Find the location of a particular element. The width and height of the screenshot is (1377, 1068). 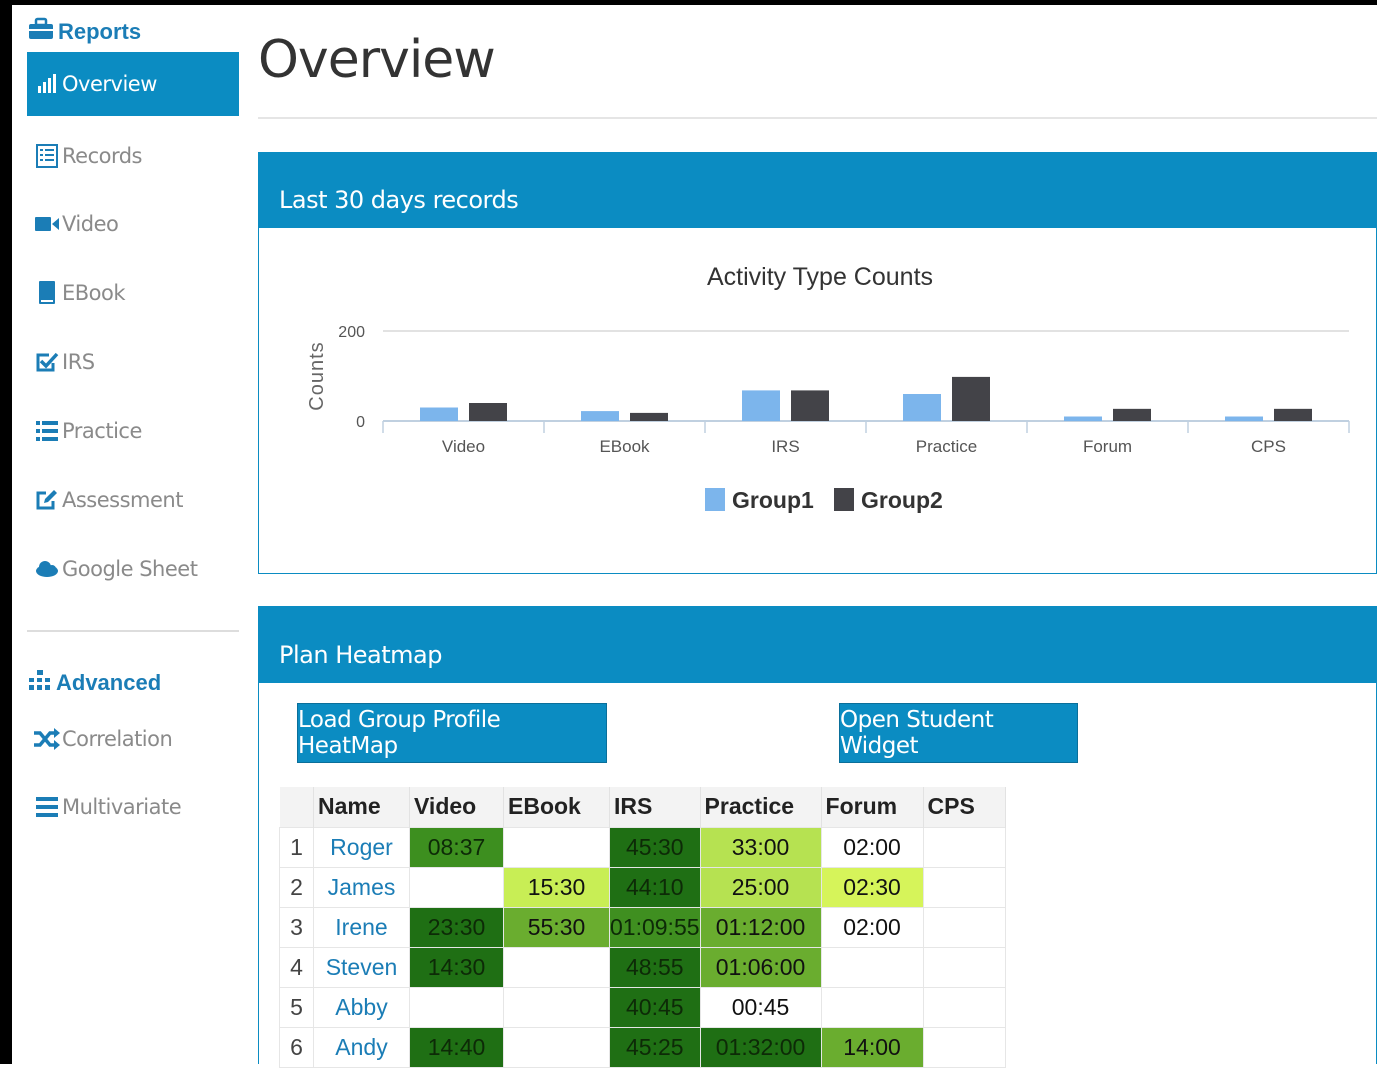

heatmap-cell: 14:30 is located at coordinates (456, 967).